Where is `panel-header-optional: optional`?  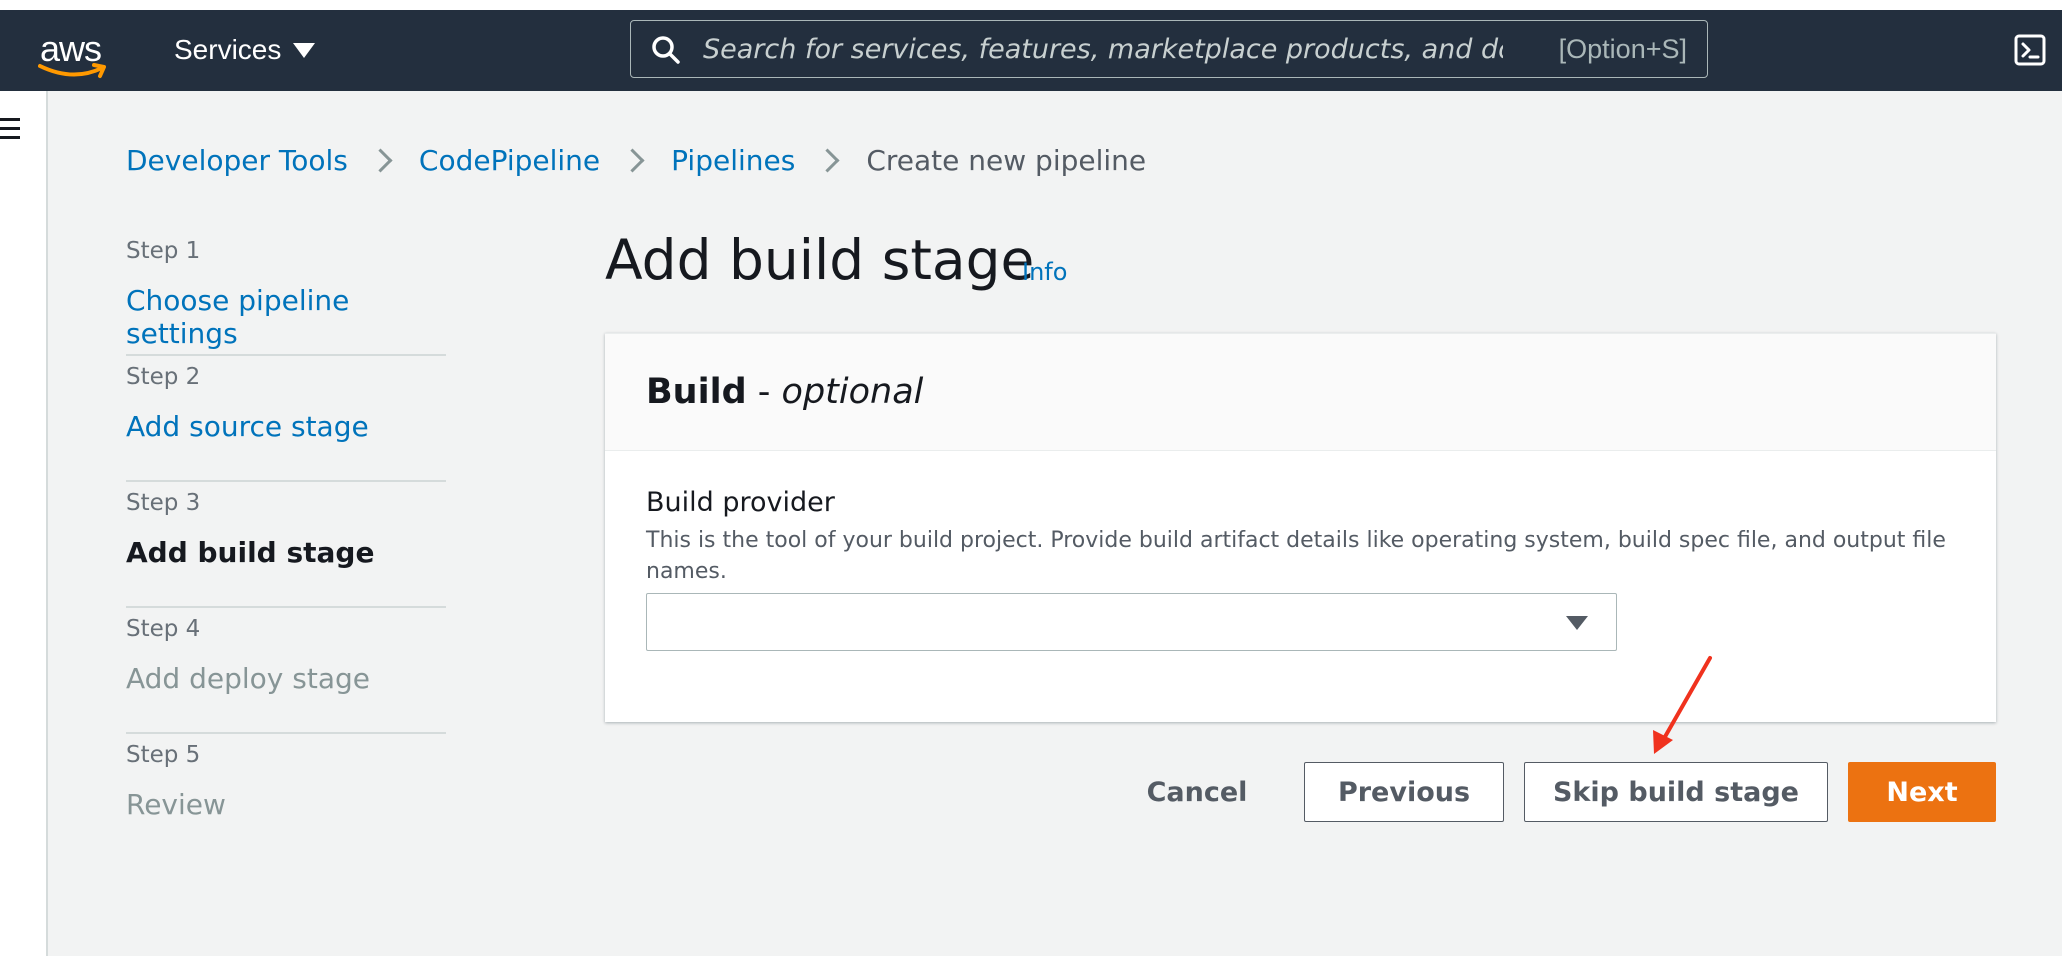 panel-header-optional: optional is located at coordinates (852, 392).